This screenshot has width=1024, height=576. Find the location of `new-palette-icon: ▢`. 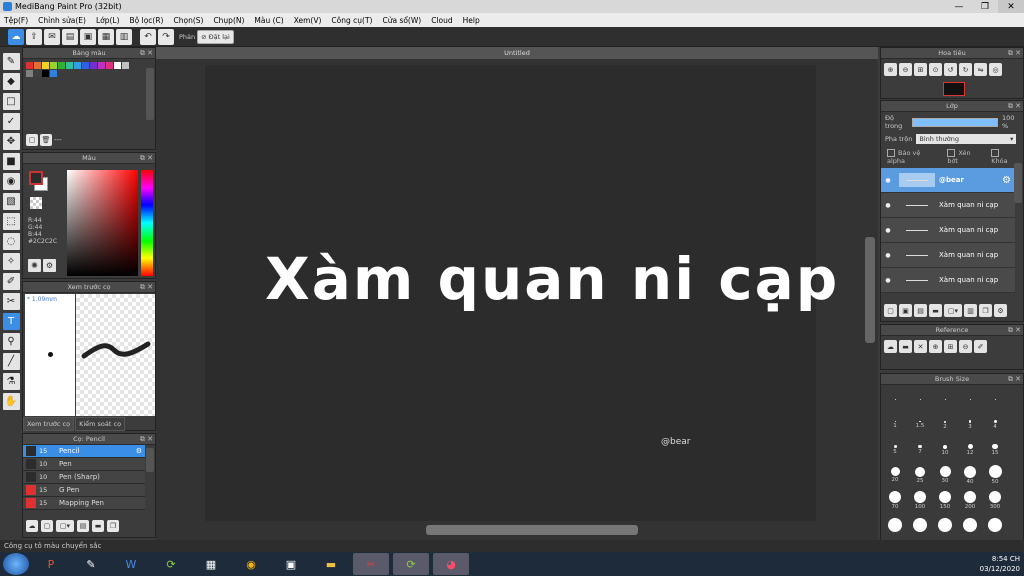

new-palette-icon: ▢ is located at coordinates (32, 140).